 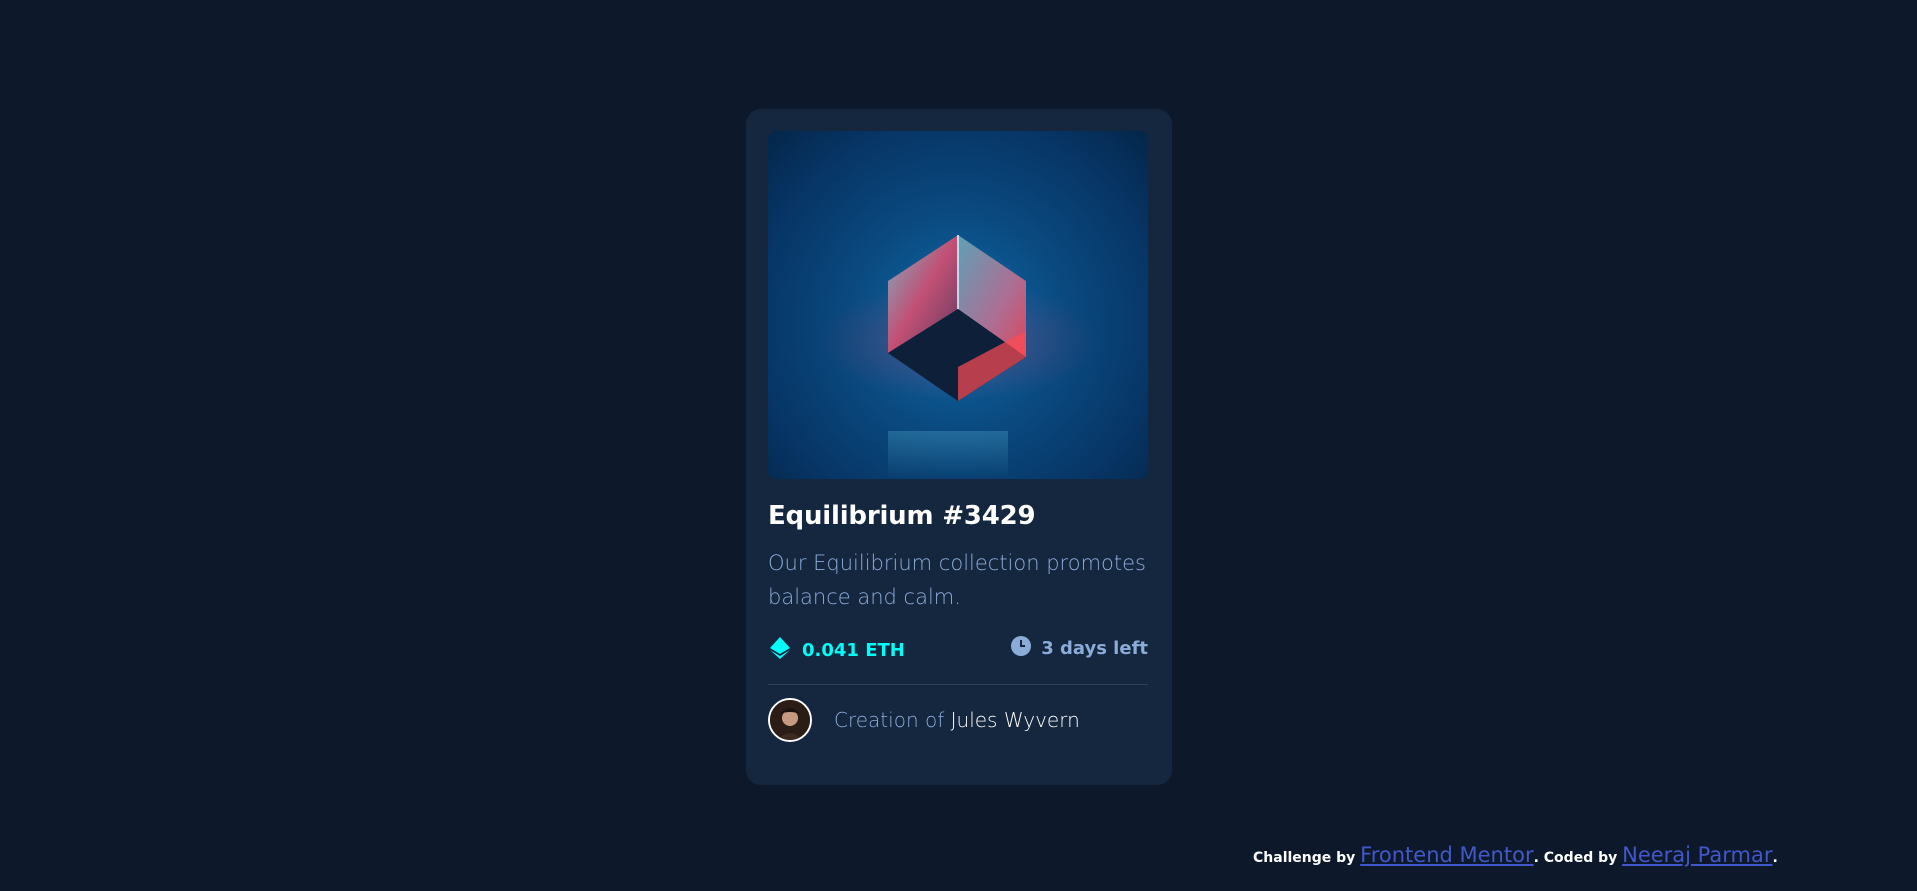 I want to click on equilibrium-cube-image, so click(x=958, y=357).